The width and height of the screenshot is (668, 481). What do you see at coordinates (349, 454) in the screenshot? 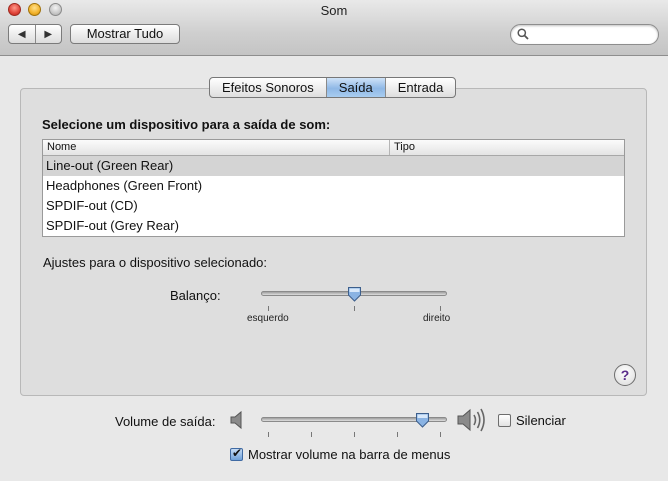
I see `show-volume-in-menubar-label: Mostrar volume na barra de menus` at bounding box center [349, 454].